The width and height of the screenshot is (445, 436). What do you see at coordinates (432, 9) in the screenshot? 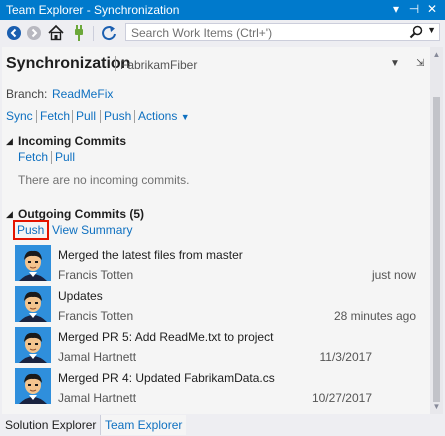
I see `close-button: ✕` at bounding box center [432, 9].